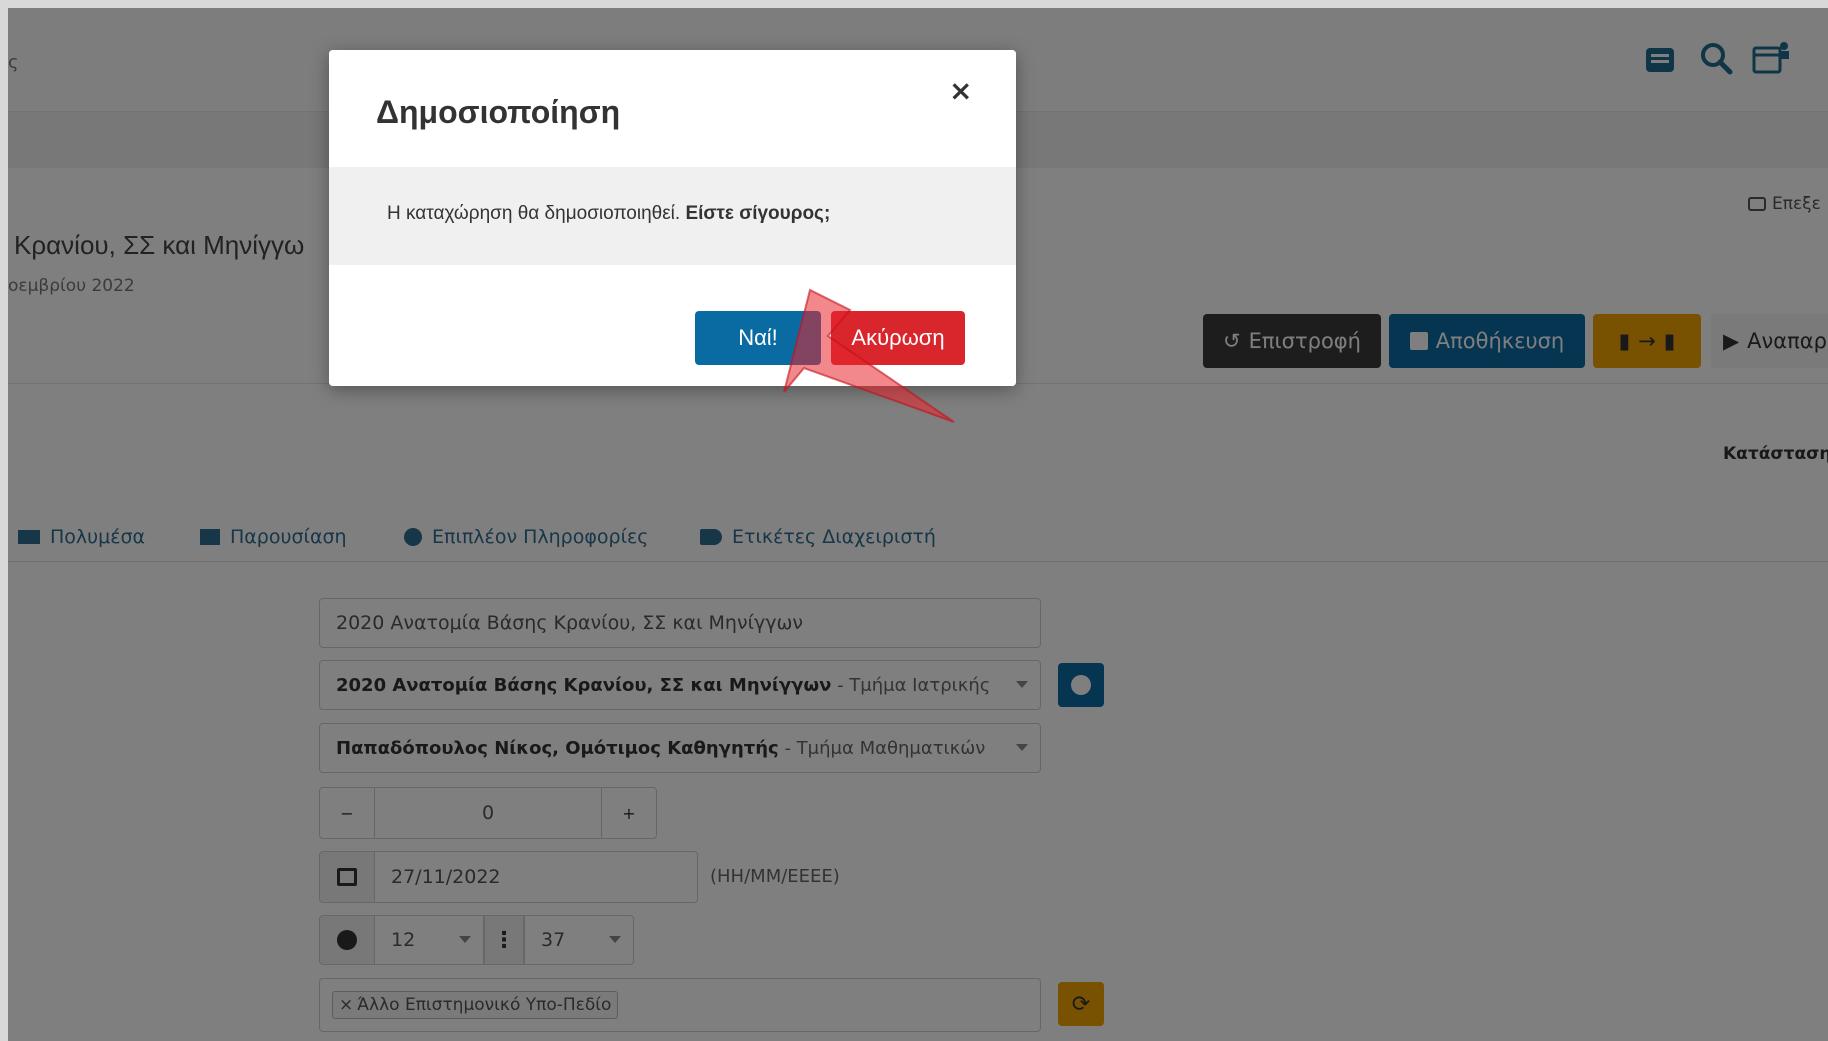 Image resolution: width=1828 pixels, height=1041 pixels. What do you see at coordinates (498, 112) in the screenshot?
I see `dialog-title: Δημοσιοποίηση` at bounding box center [498, 112].